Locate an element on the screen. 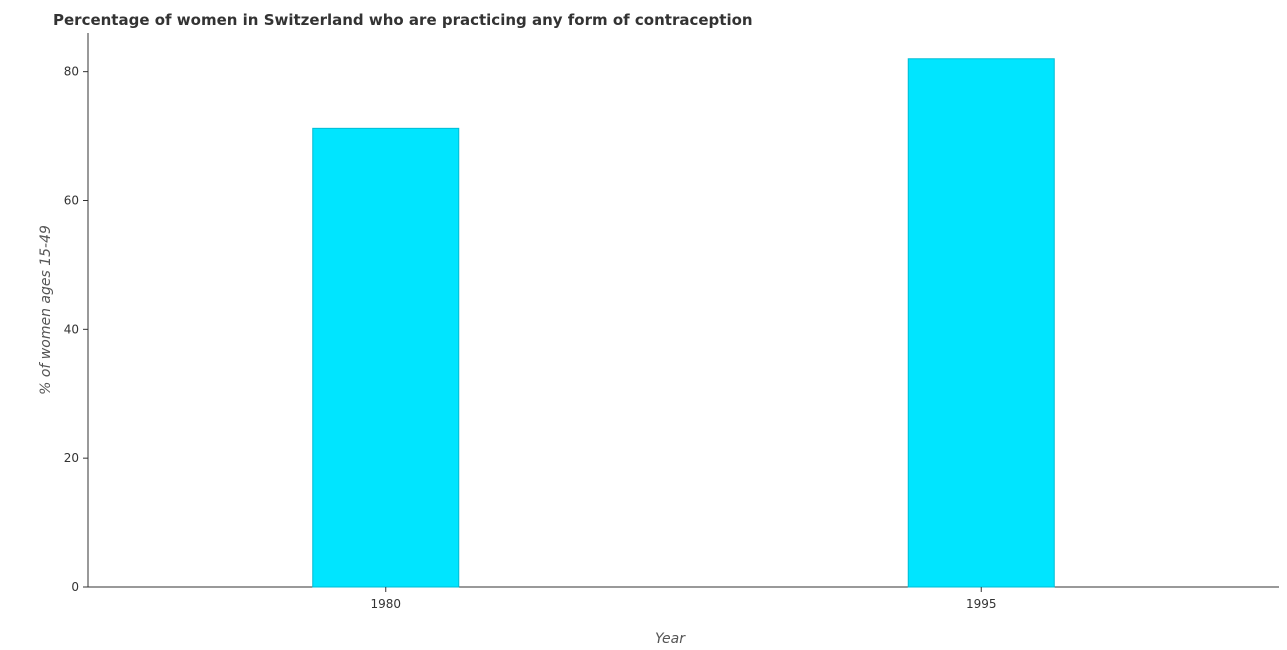 This screenshot has height=650, width=1287. x-axis-ticks: 1980 1995 is located at coordinates (683, 599).